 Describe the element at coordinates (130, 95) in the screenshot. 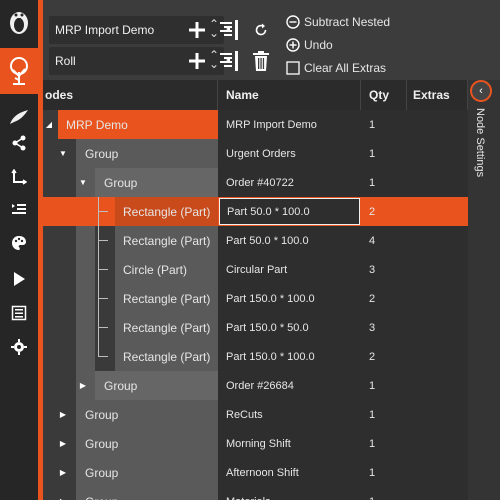

I see `header-nodes: odes` at that location.